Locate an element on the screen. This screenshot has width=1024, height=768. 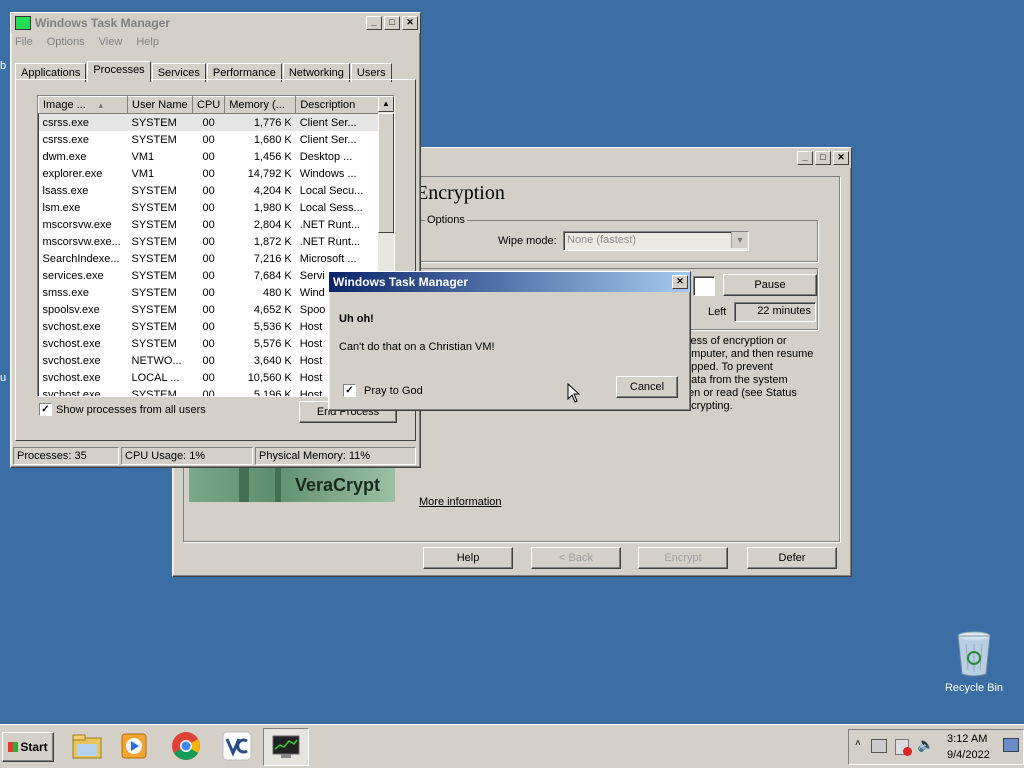
menu-view: View is located at coordinates (111, 42).